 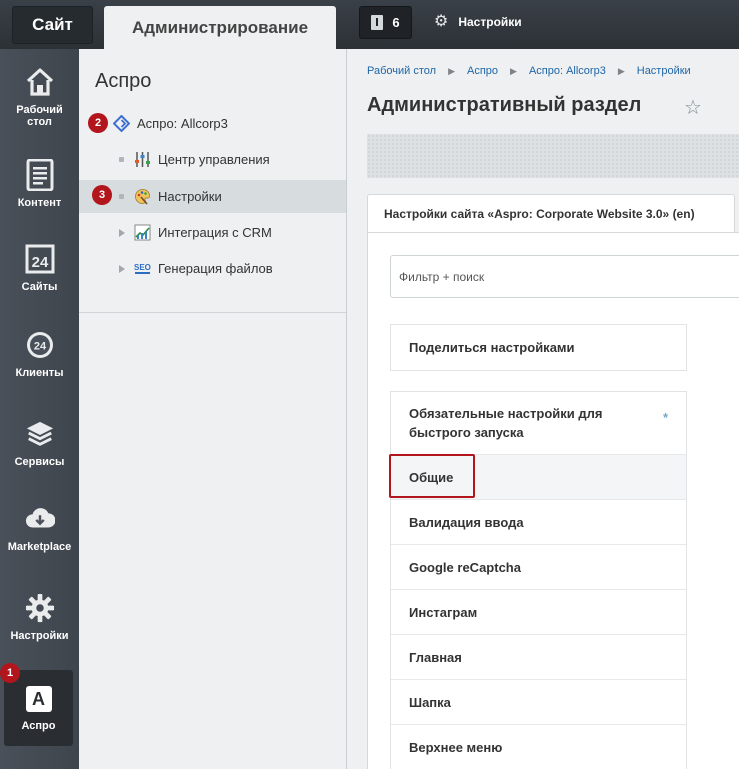 What do you see at coordinates (212, 312) in the screenshot?
I see `tree-divider` at bounding box center [212, 312].